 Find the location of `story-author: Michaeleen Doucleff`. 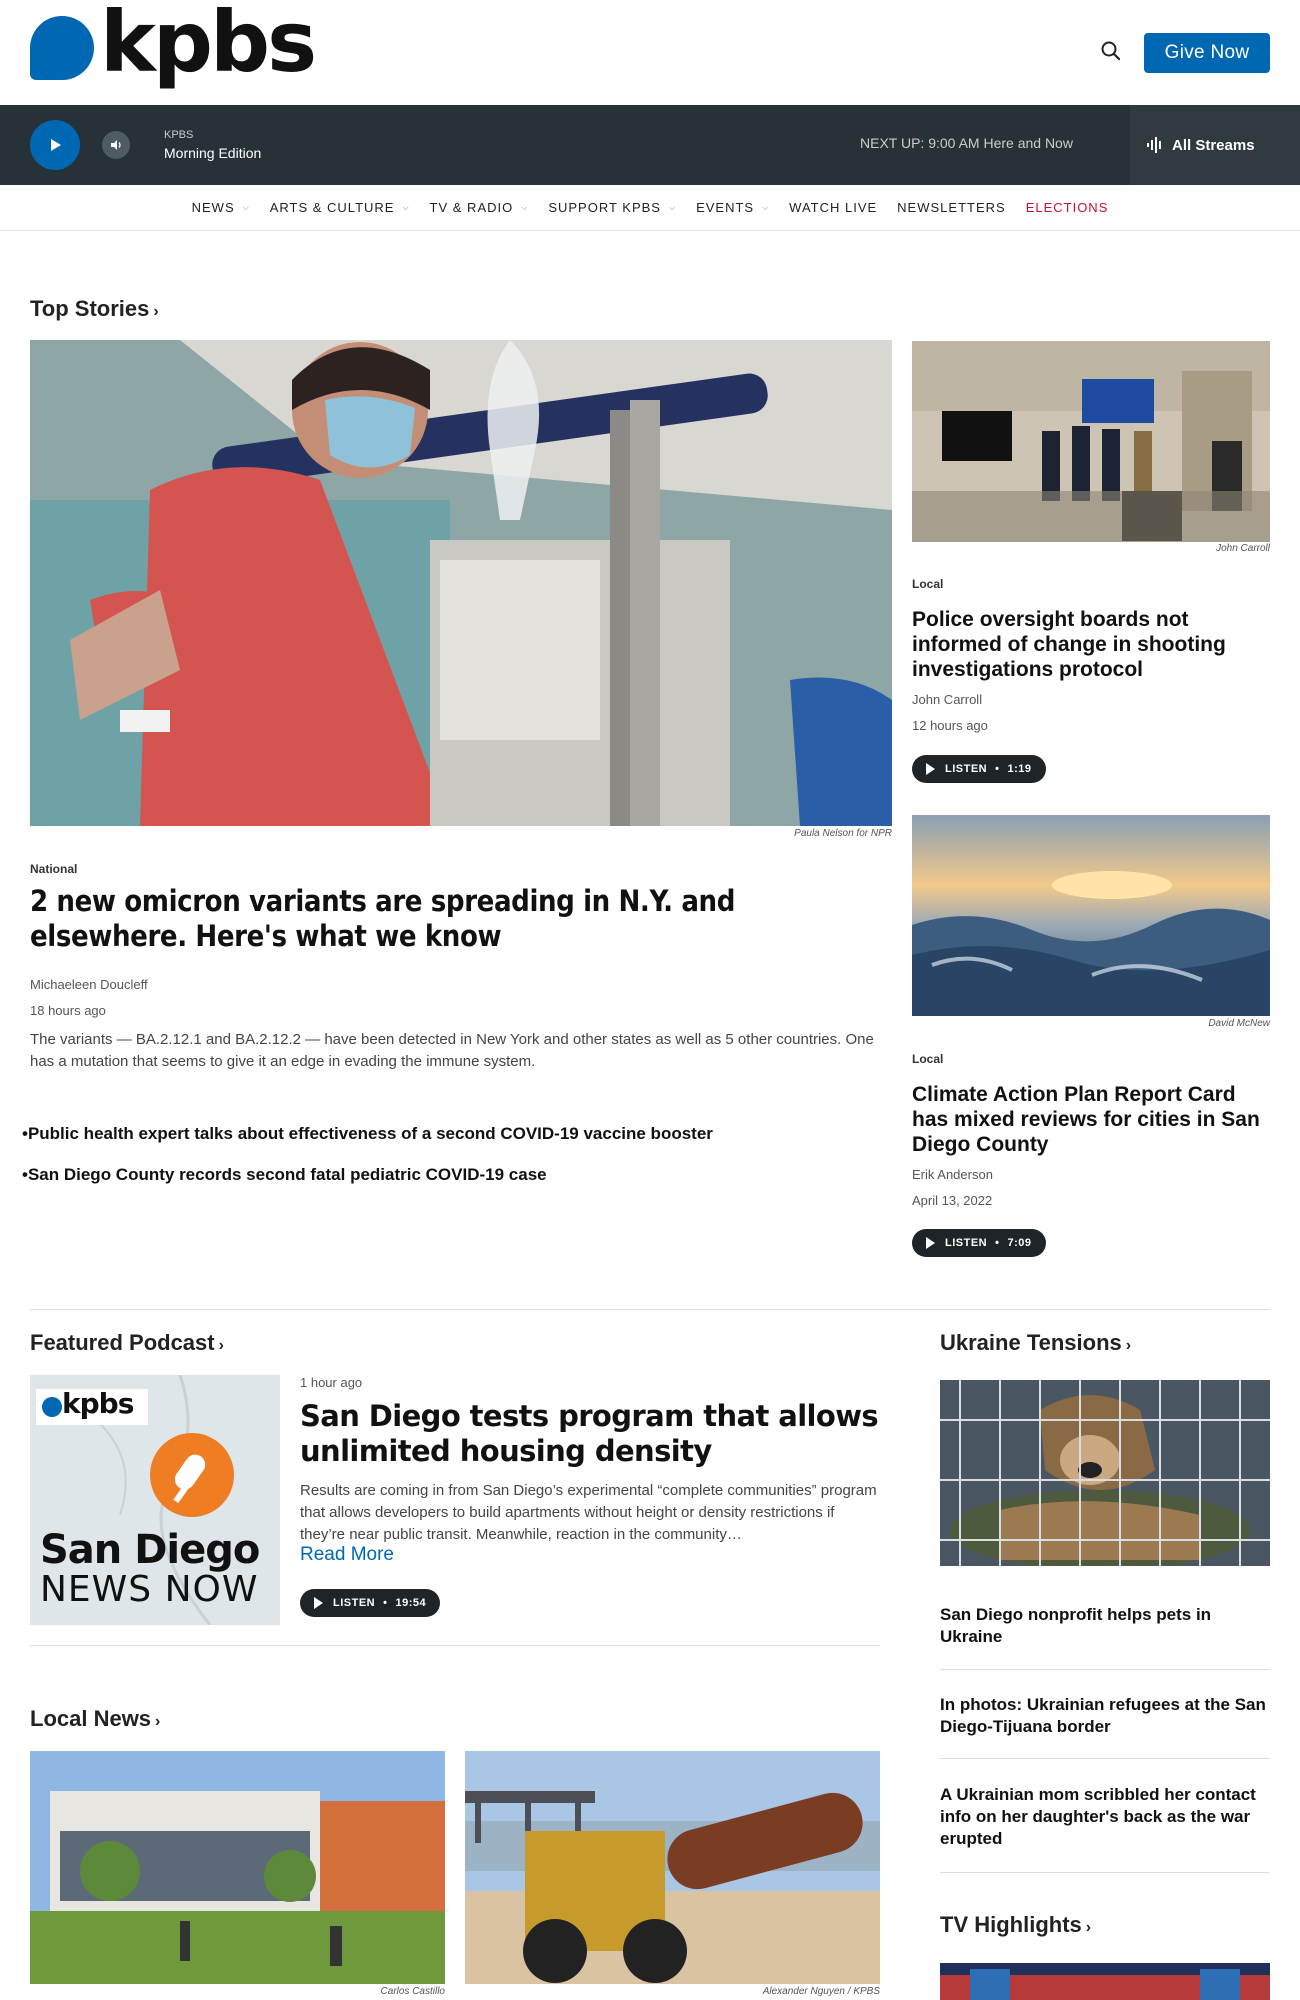

story-author: Michaeleen Doucleff is located at coordinates (89, 984).